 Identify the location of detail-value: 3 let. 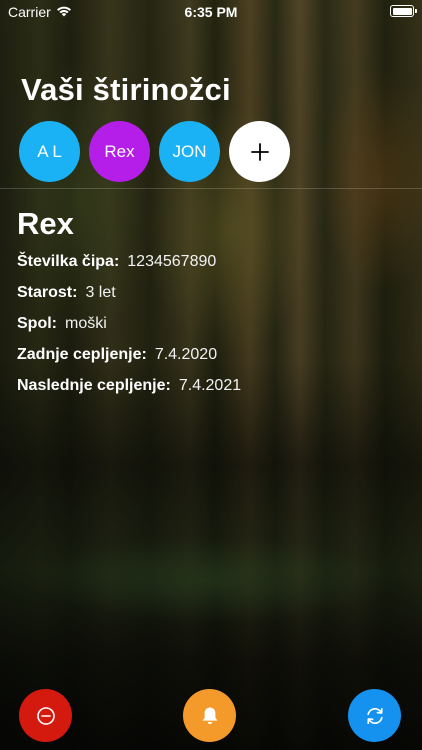
(100, 292).